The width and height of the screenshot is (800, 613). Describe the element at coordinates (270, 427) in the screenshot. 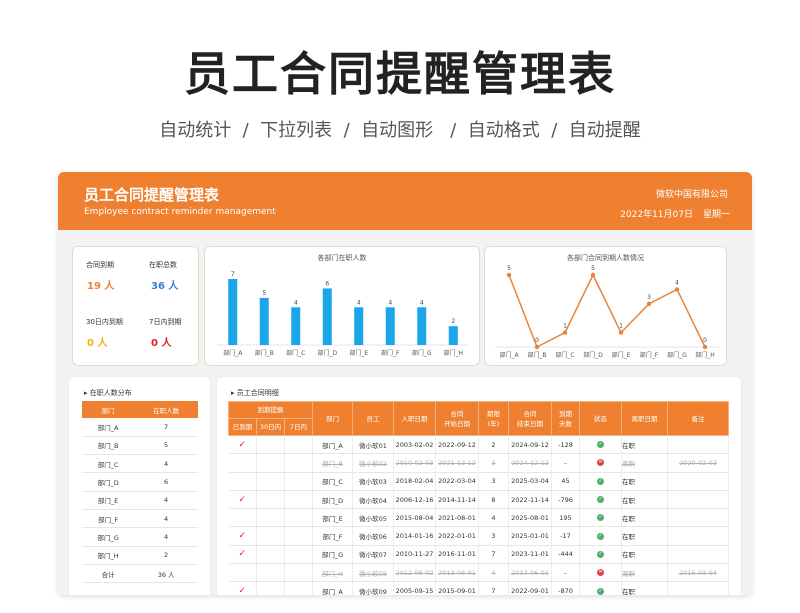

I see `within30-header: 30日内` at that location.